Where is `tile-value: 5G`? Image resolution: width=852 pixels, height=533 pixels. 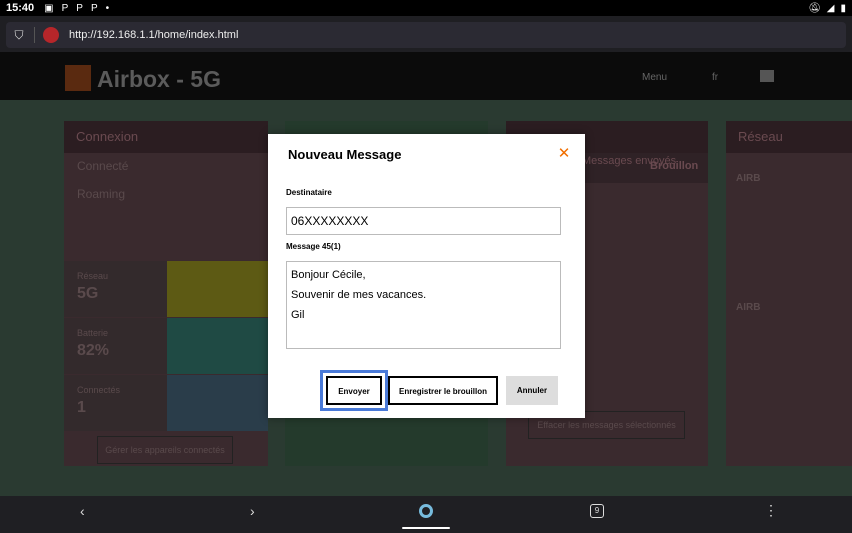
tile-value: 5G is located at coordinates (88, 293).